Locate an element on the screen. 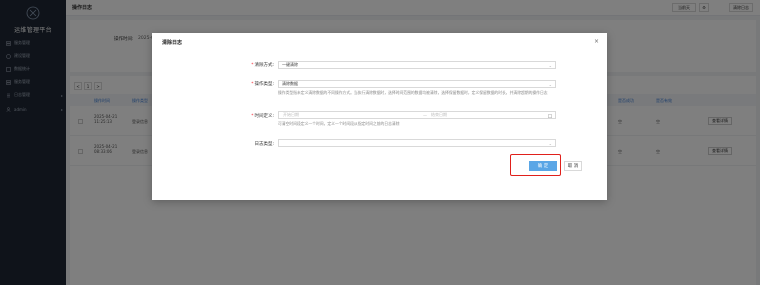 The width and height of the screenshot is (760, 285). confirm-button: 确 定 is located at coordinates (543, 166).